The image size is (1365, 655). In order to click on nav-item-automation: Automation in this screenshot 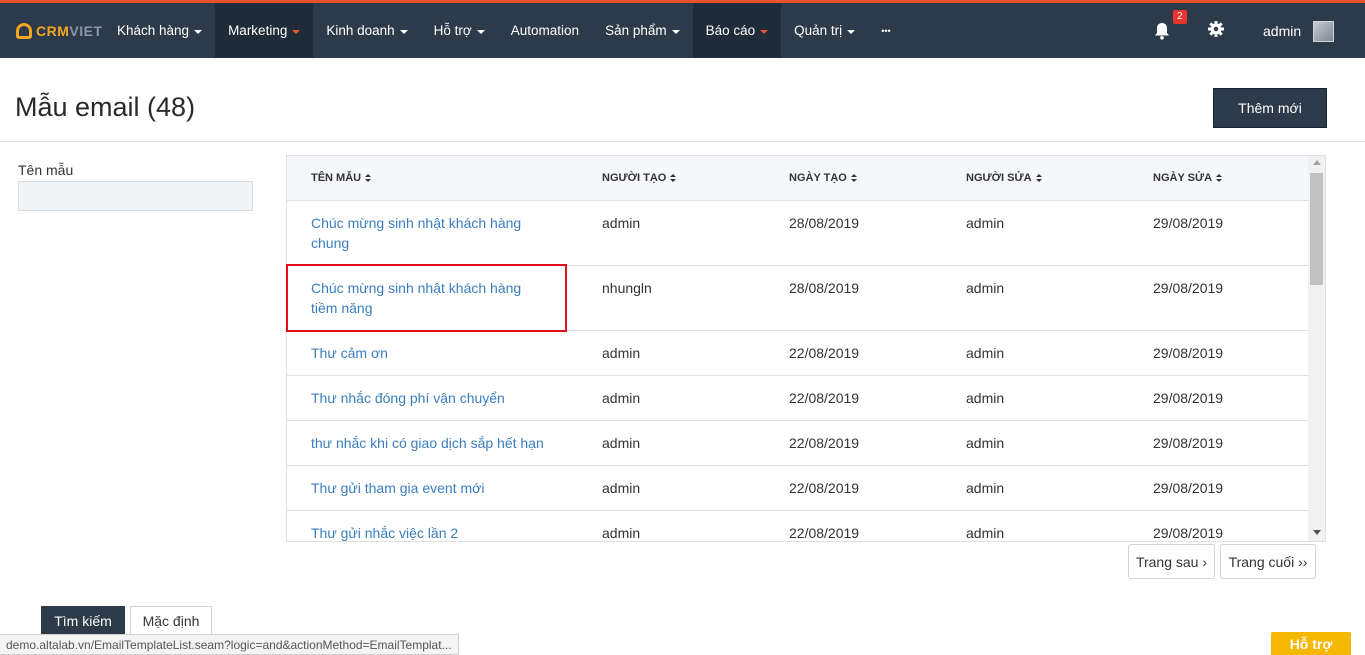, I will do `click(545, 30)`.